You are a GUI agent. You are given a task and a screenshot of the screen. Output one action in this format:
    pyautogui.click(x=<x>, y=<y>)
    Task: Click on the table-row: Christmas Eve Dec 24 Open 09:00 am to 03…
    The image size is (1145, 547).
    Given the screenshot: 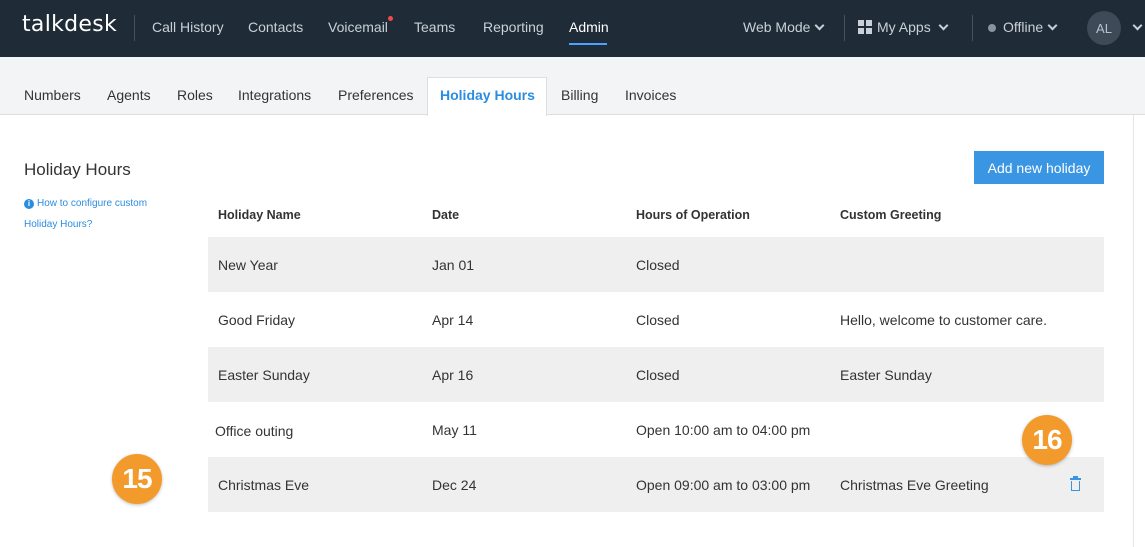 What is the action you would take?
    pyautogui.click(x=656, y=484)
    